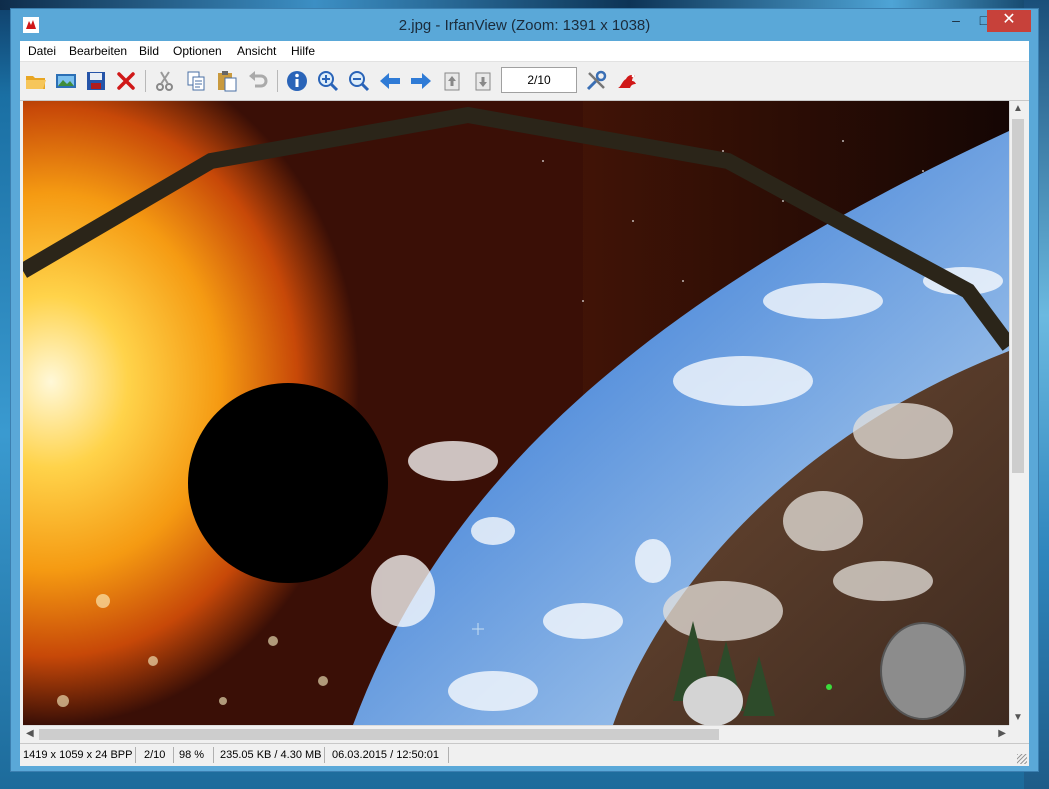 The height and width of the screenshot is (789, 1049). Describe the element at coordinates (165, 81) in the screenshot. I see `cut-icon` at that location.